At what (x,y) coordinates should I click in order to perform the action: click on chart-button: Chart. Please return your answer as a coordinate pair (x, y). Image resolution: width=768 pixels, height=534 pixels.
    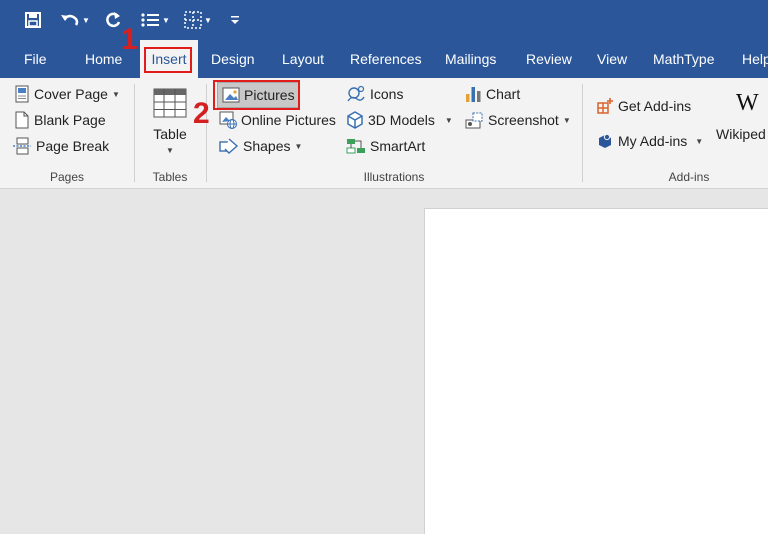
    Looking at the image, I should click on (492, 94).